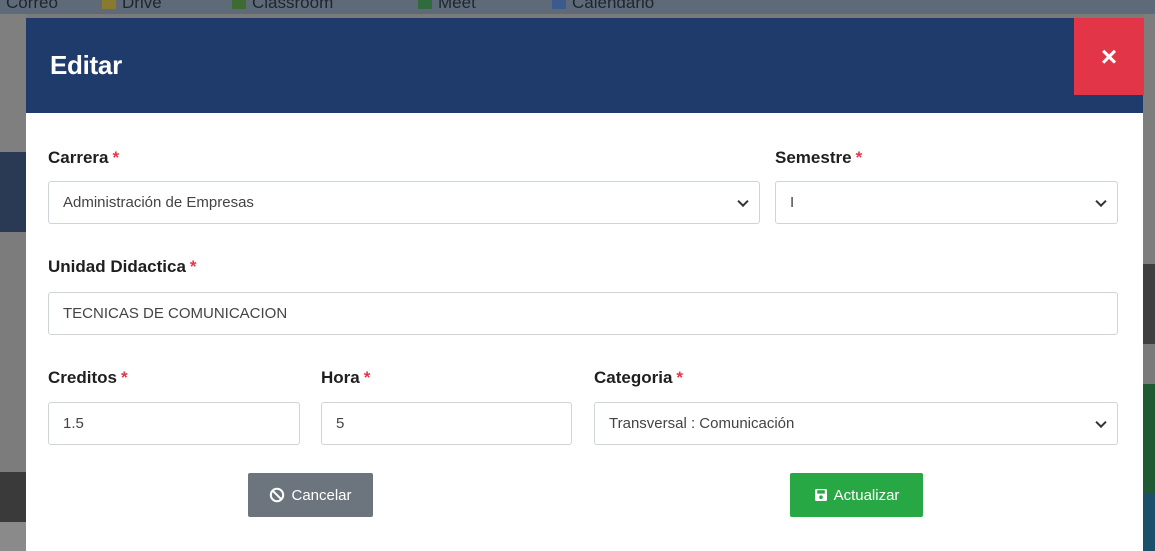 Image resolution: width=1155 pixels, height=551 pixels. What do you see at coordinates (109, 4) in the screenshot?
I see `drive-icon` at bounding box center [109, 4].